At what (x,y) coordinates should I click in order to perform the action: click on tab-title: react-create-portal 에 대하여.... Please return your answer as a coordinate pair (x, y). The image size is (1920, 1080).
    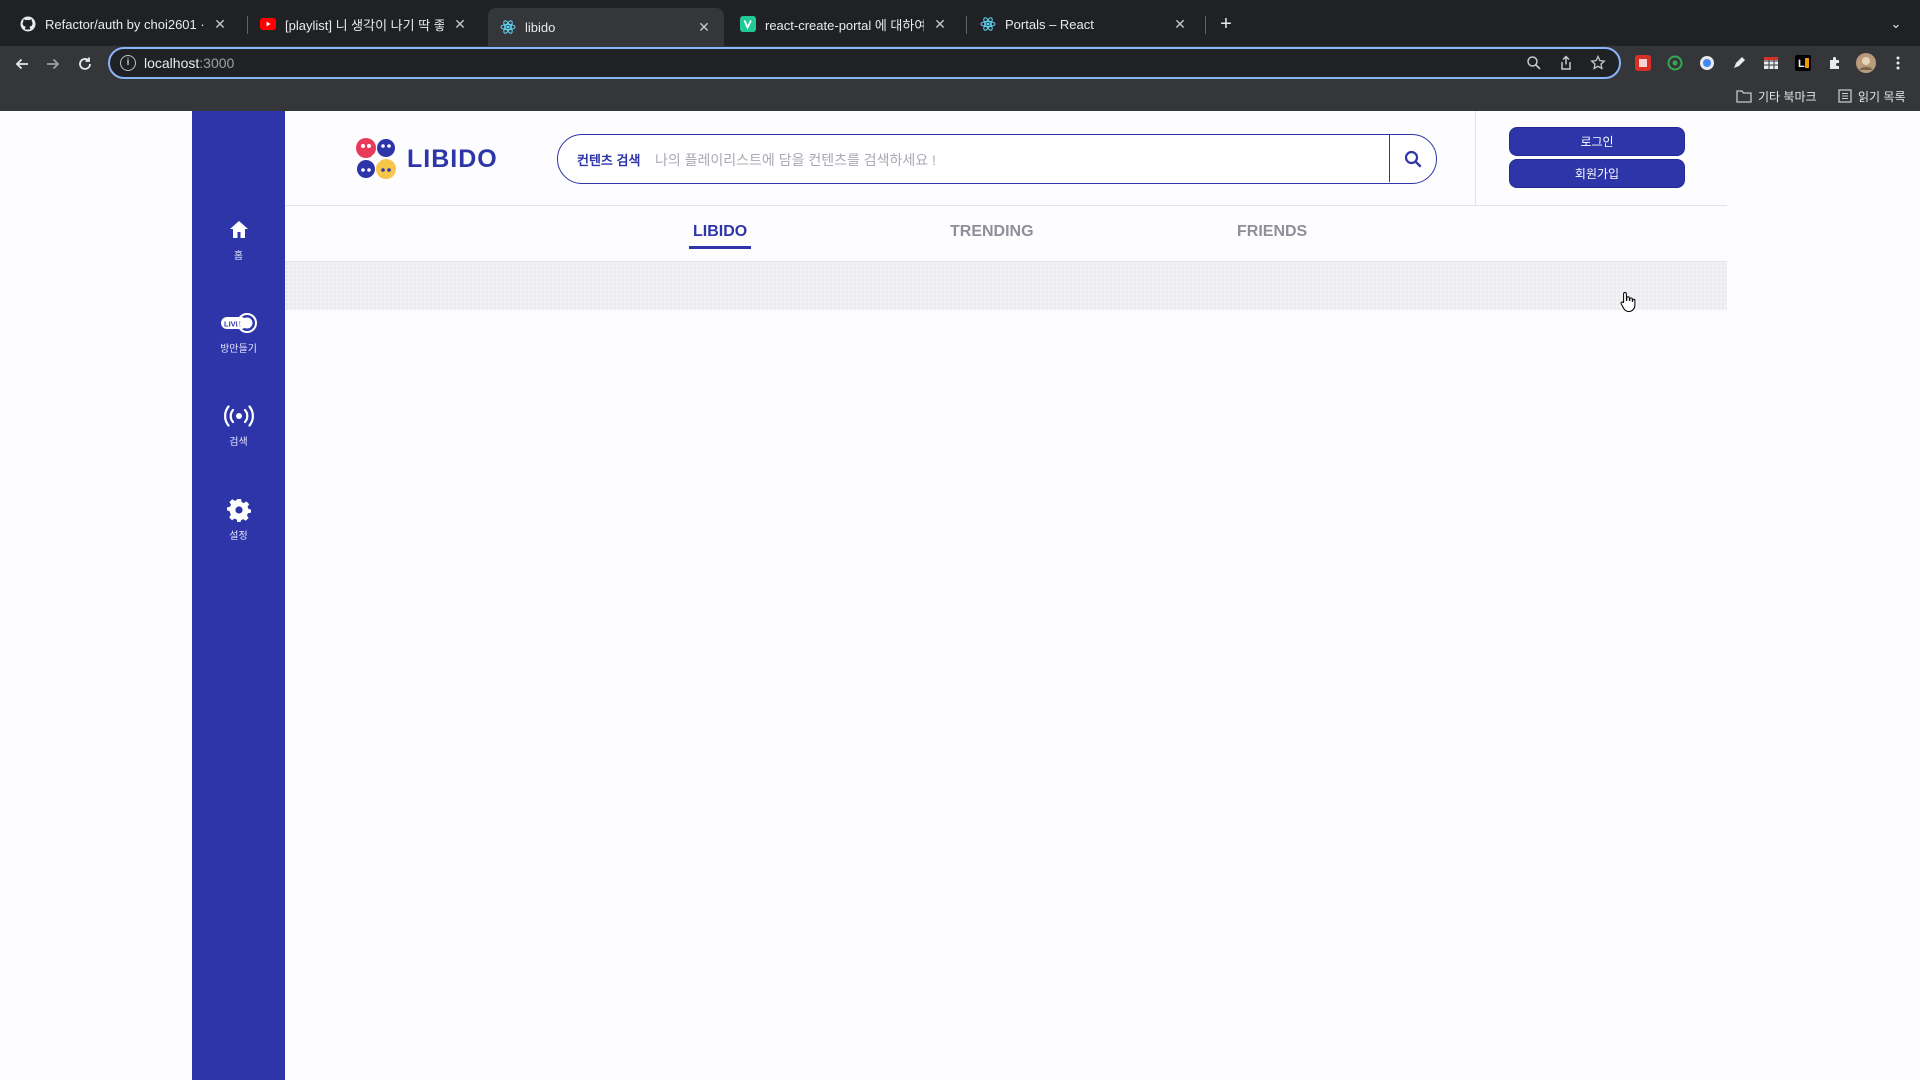
    Looking at the image, I should click on (844, 25).